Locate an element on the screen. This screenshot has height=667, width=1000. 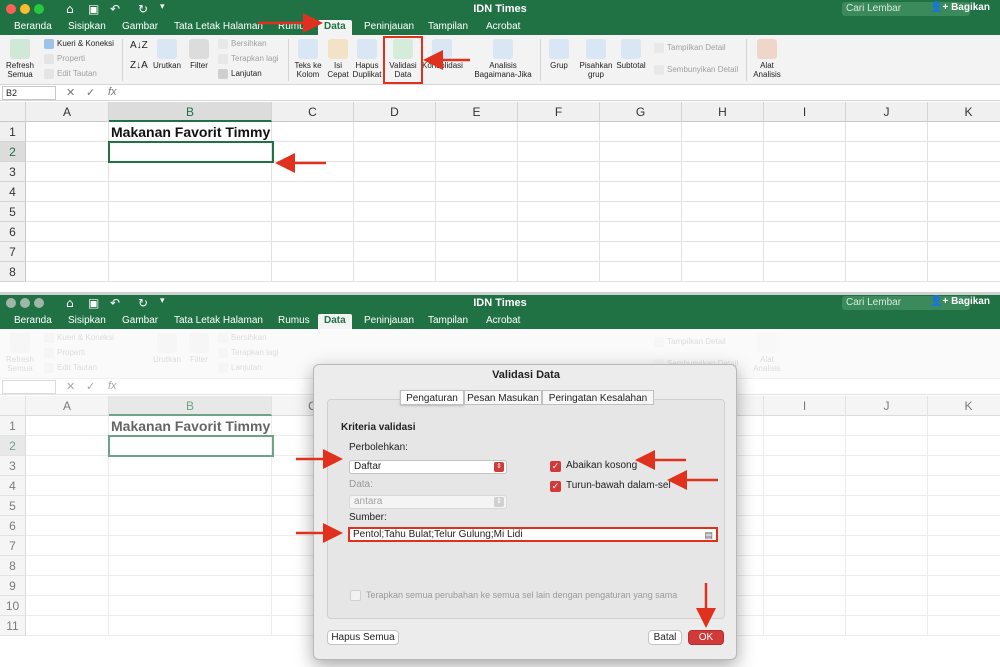
properties-button: Properti is located at coordinates (64, 59).